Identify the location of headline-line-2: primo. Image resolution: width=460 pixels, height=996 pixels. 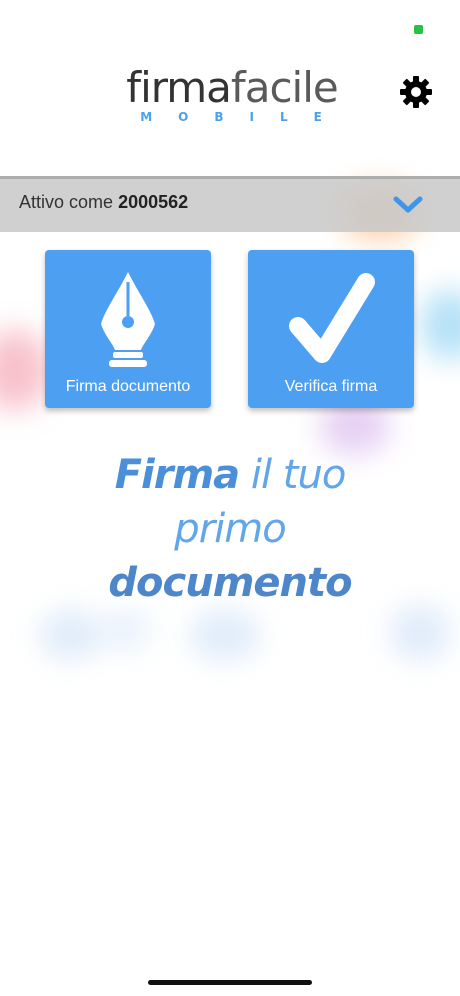
(230, 529).